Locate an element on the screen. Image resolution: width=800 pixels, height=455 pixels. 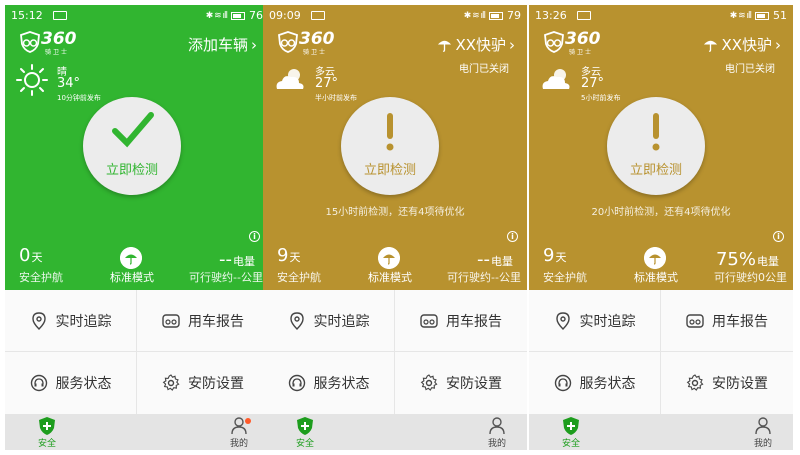
status-bar: 15:12 ✱ ≋ ıll 76 is located at coordinates (137, 15).